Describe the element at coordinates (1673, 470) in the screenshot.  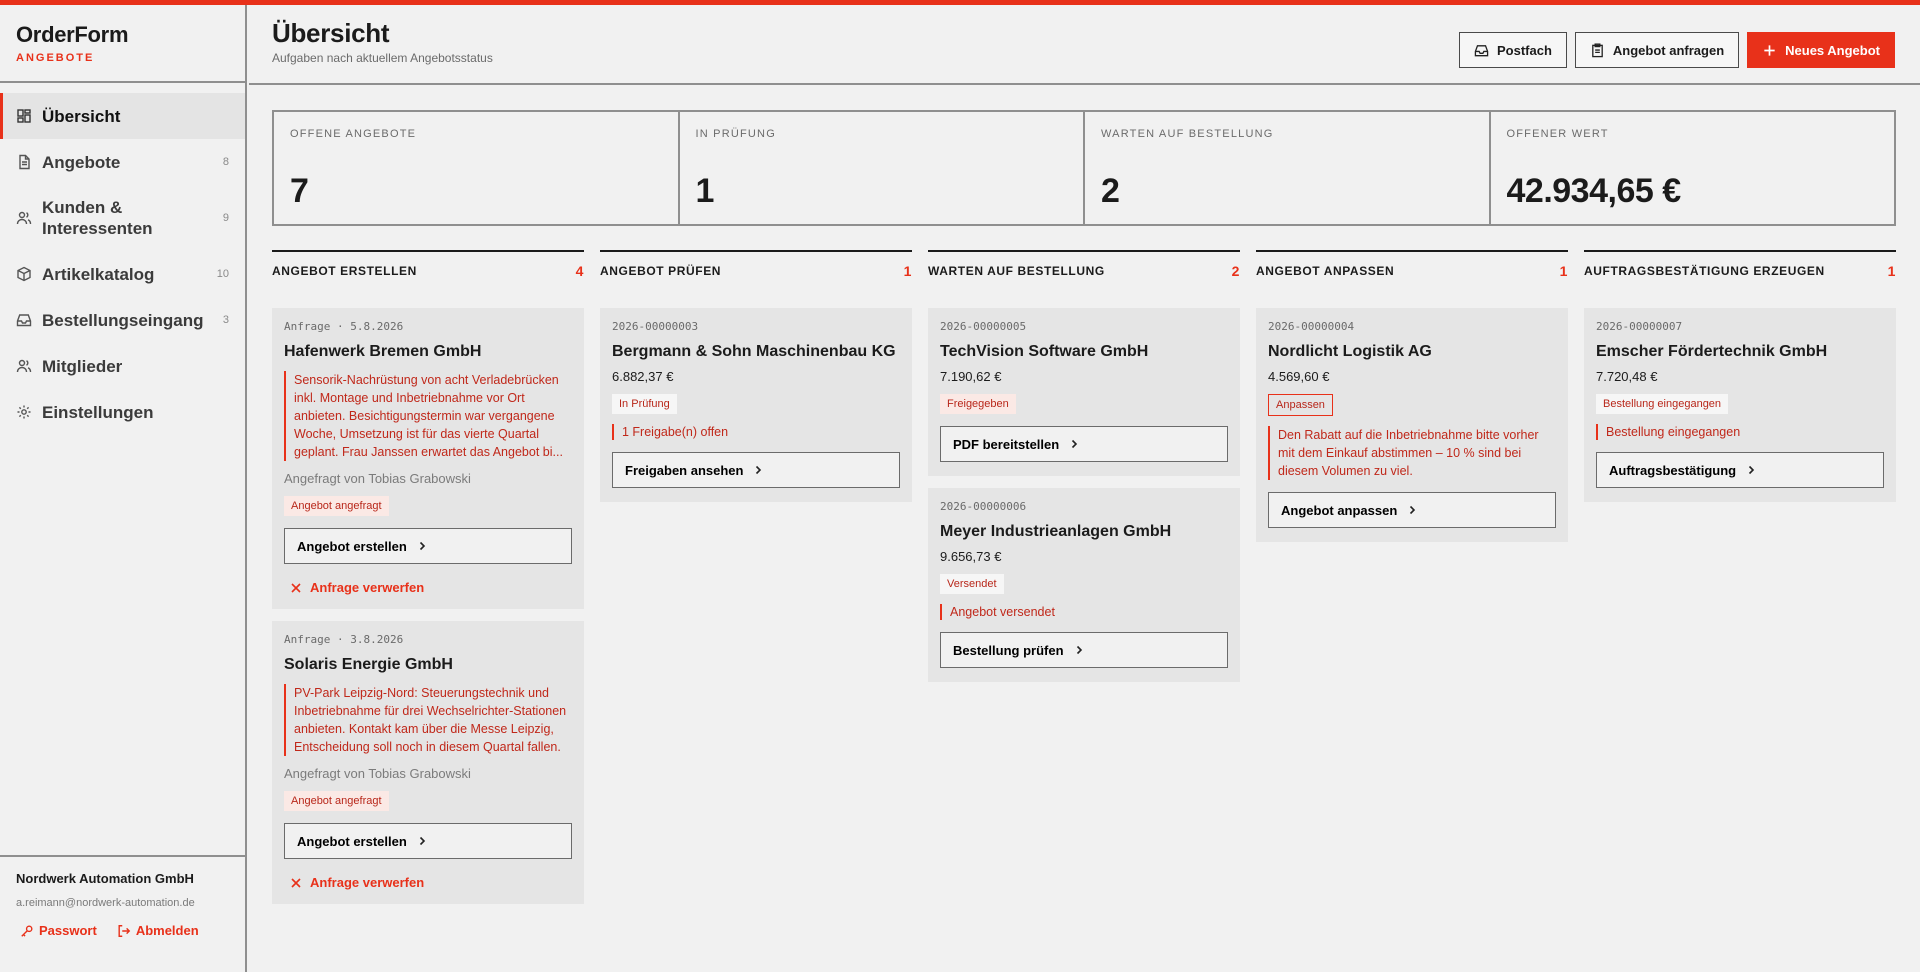
I see `button-label: Auftragsbestätigung` at that location.